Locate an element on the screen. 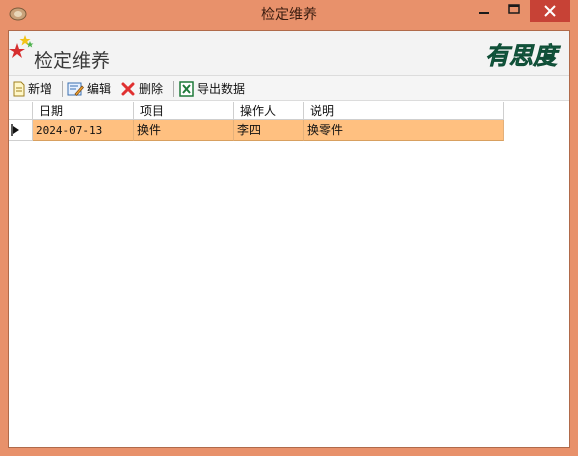  column-header-date: 日期 is located at coordinates (83, 111).